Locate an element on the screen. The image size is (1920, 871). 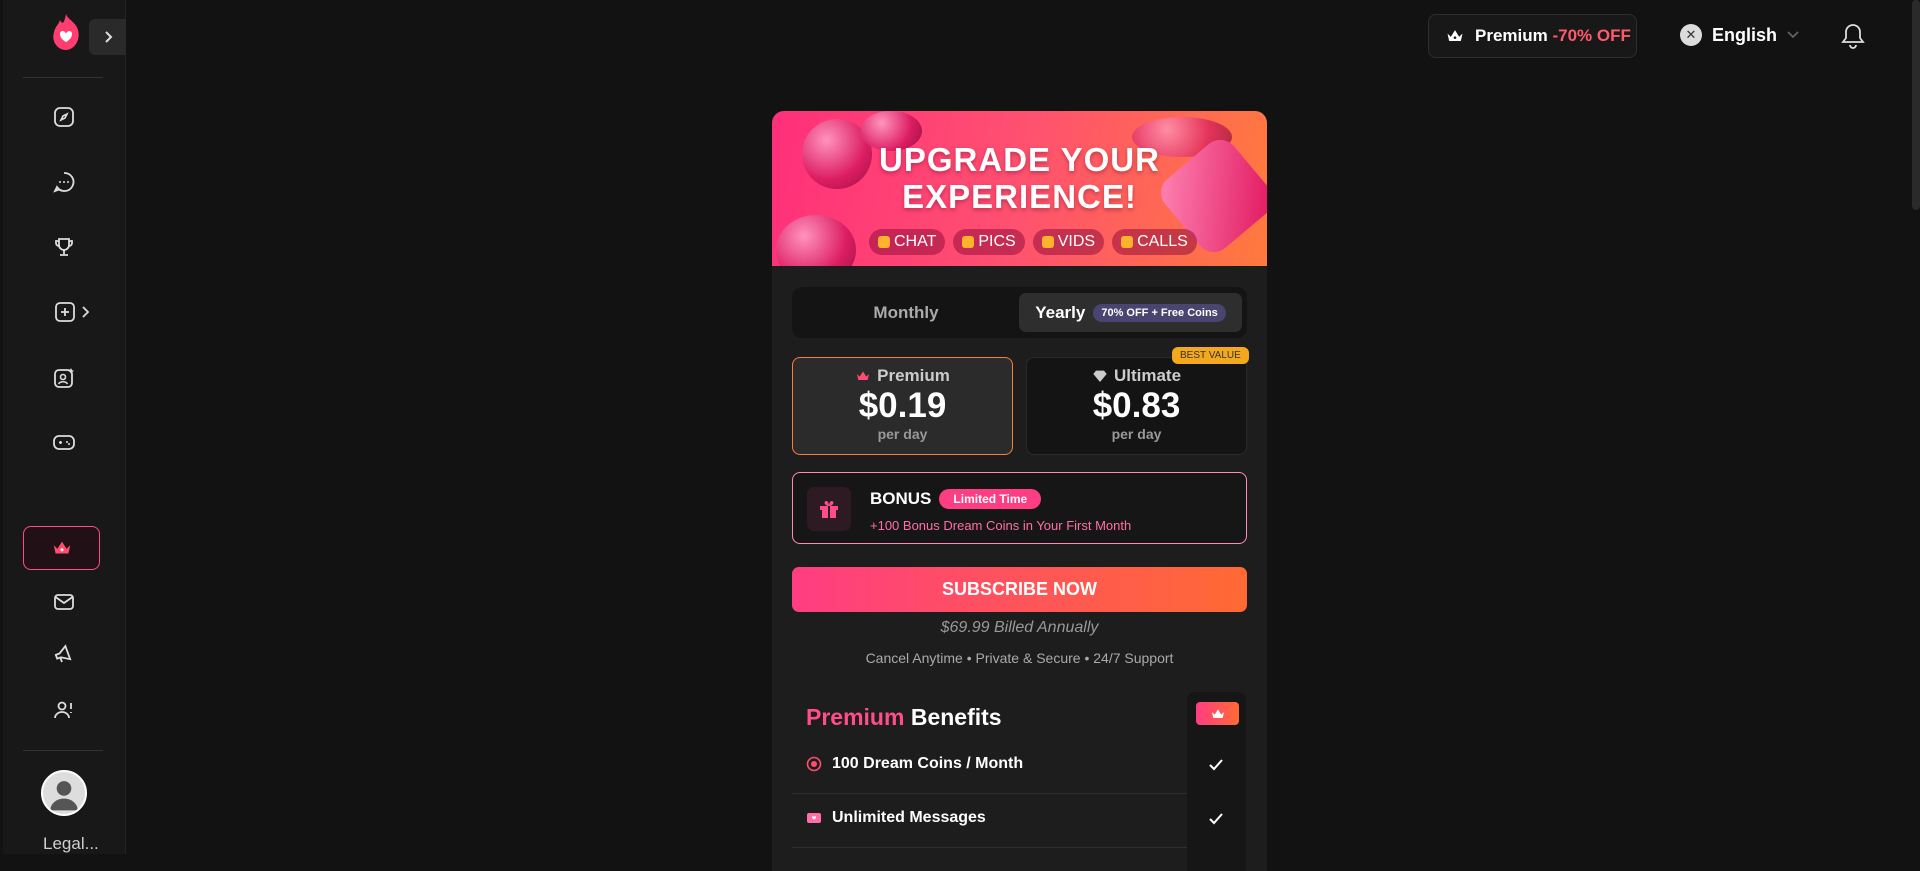
character-icon is located at coordinates (64, 378).